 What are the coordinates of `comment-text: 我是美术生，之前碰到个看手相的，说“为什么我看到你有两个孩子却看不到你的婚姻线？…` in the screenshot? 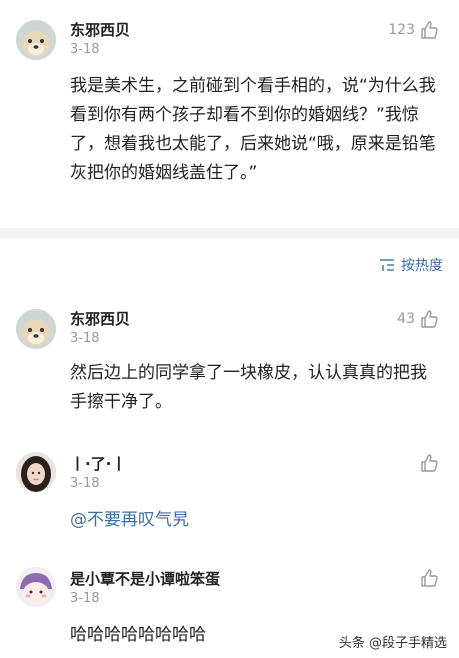 It's located at (253, 129).